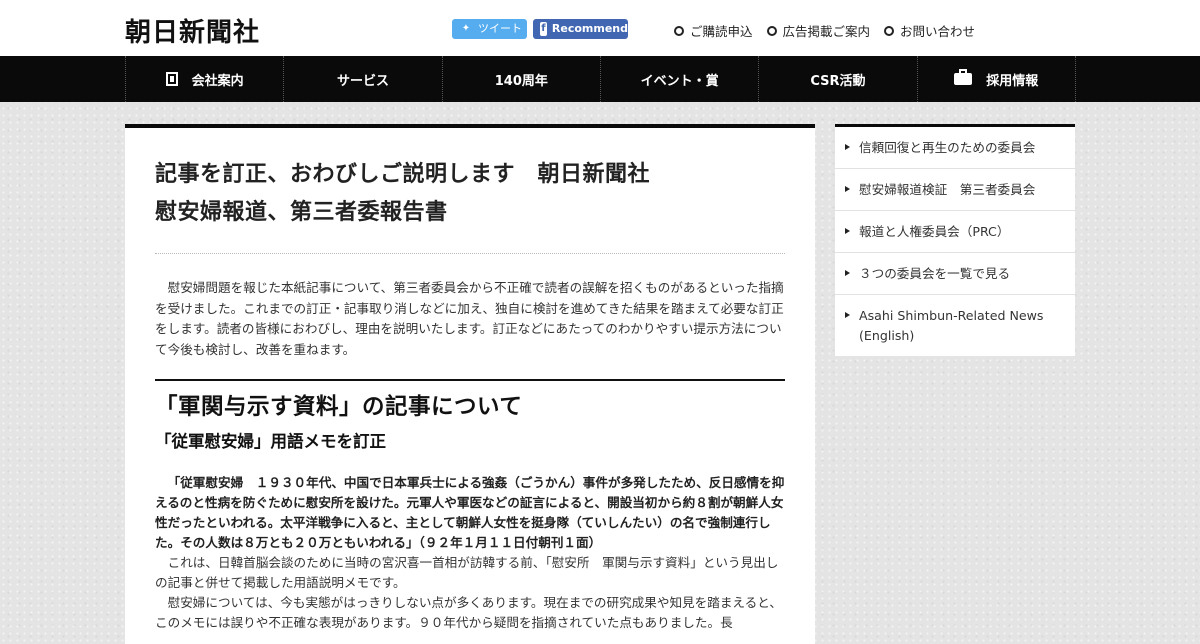  I want to click on tweet-button: ✦ ツイート, so click(489, 29).